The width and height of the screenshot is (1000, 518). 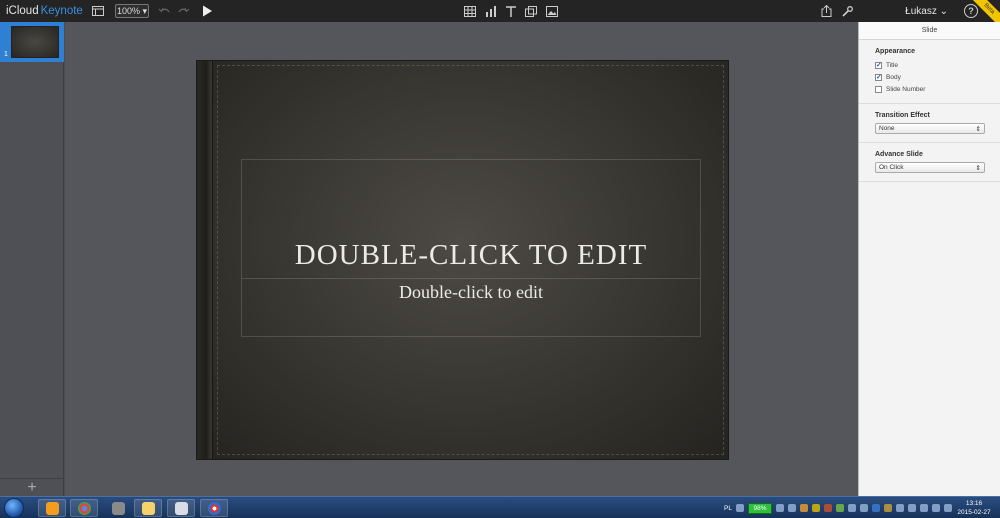 I want to click on zoom-select: 100% ▾, so click(x=132, y=11).